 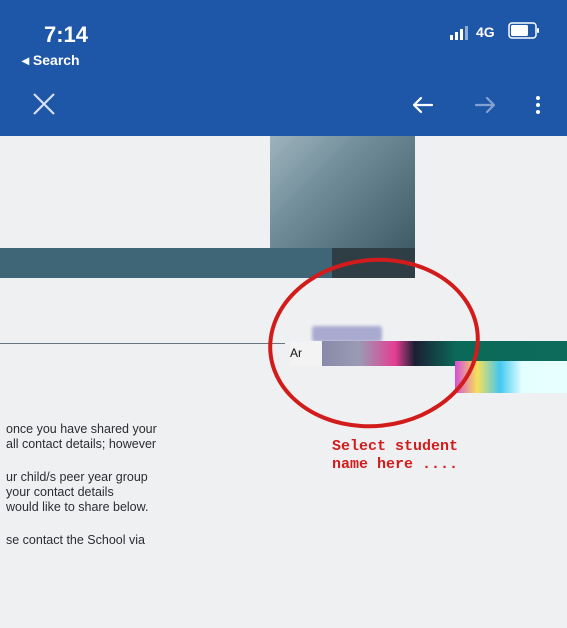 What do you see at coordinates (44, 104) in the screenshot?
I see `close-icon` at bounding box center [44, 104].